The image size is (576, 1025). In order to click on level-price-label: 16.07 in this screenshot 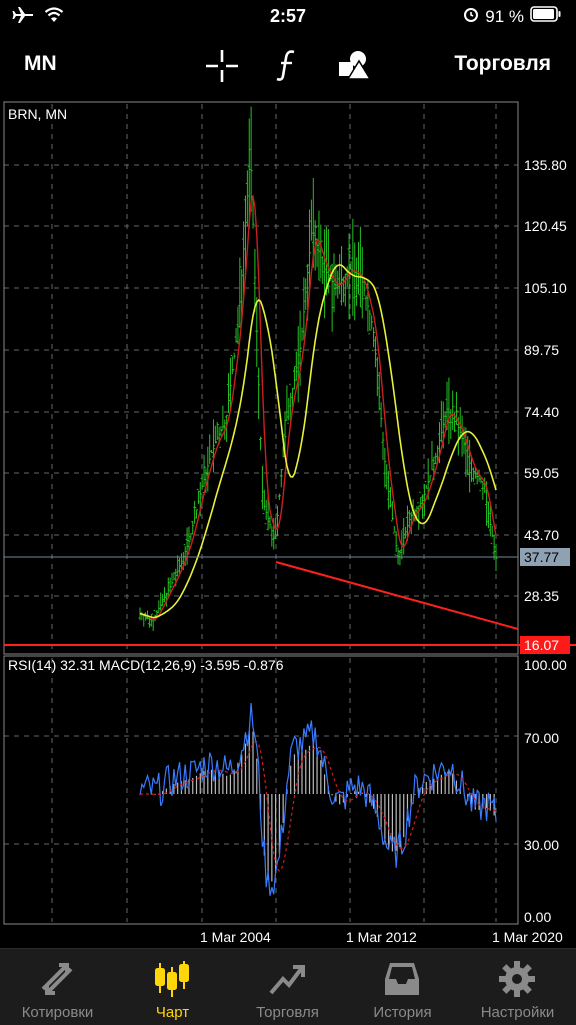, I will do `click(541, 645)`.